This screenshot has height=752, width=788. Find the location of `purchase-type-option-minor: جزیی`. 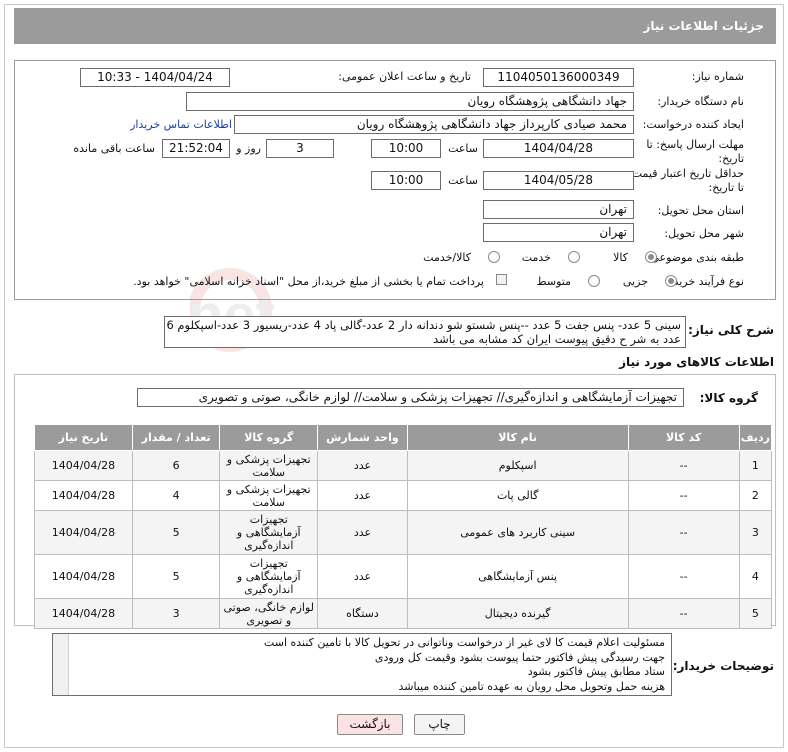

purchase-type-option-minor: جزیی is located at coordinates (635, 281).